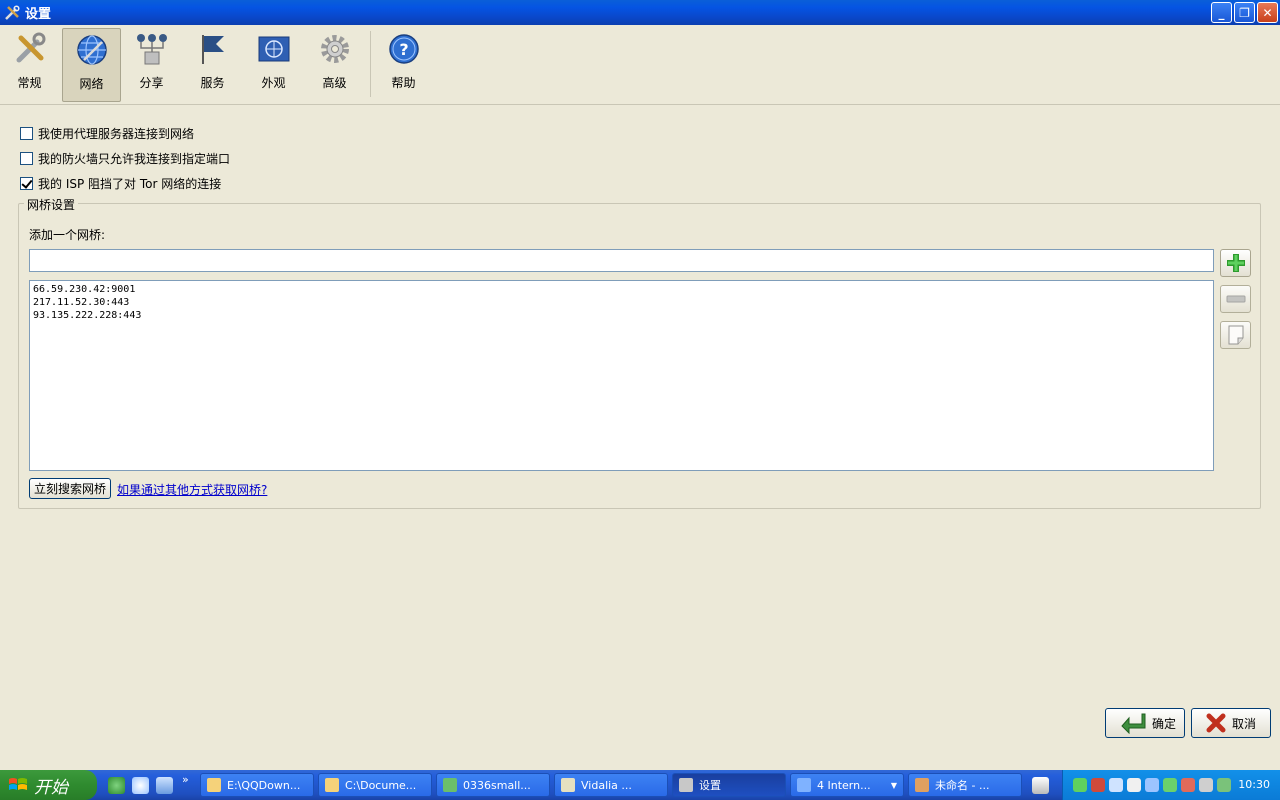 The image size is (1280, 800). I want to click on firewall-option: 我的防火墙只允许我连接到指定端口, so click(125, 158).